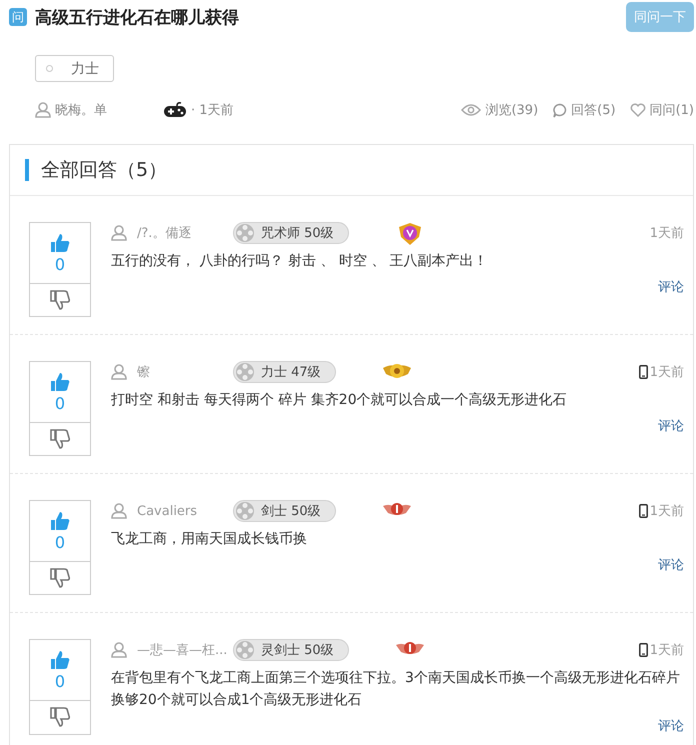 The height and width of the screenshot is (745, 696). Describe the element at coordinates (339, 400) in the screenshot. I see `answer-text: 打时空 和射击 每天得两个 碎片 集齐20个就可以合成一个高级无形进化石` at that location.